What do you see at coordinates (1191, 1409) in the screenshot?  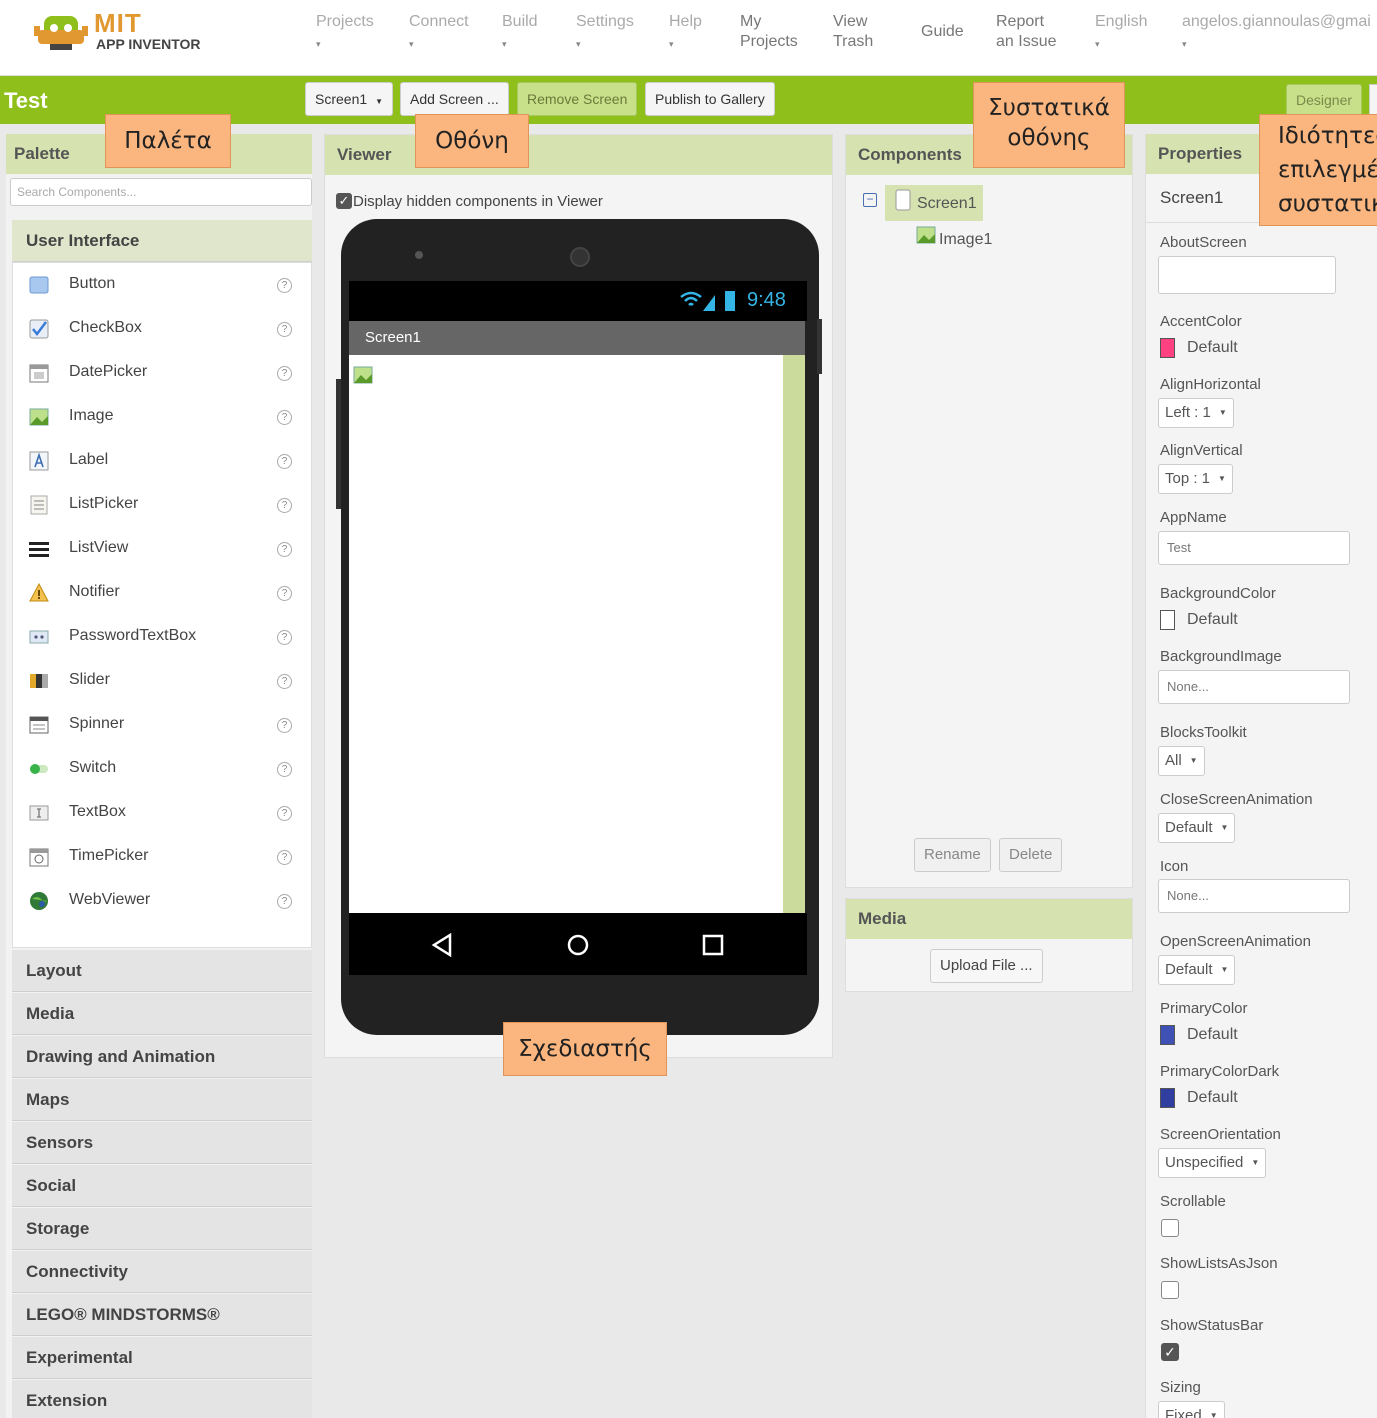 I see `sizing-dropdown: Fixed ▼` at bounding box center [1191, 1409].